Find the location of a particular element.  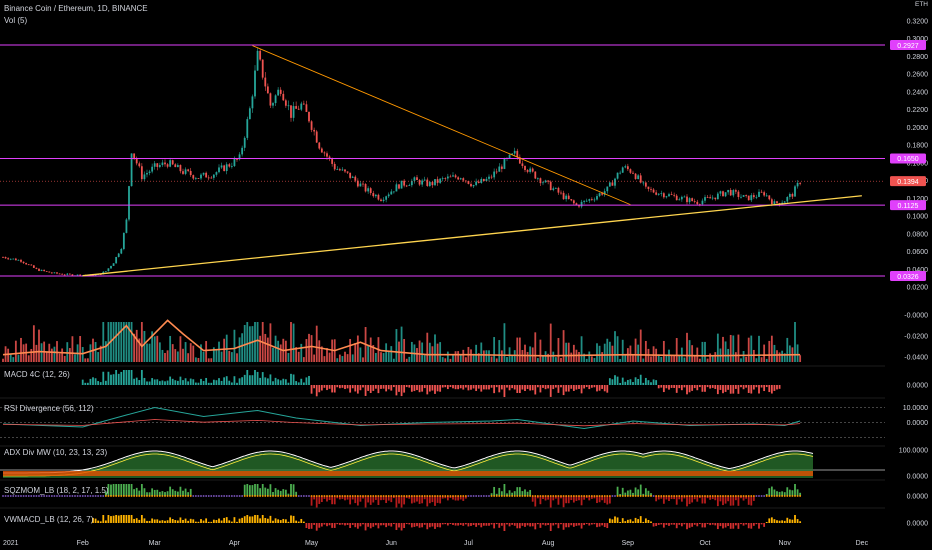

level-price-label: 0.2927 is located at coordinates (908, 46).